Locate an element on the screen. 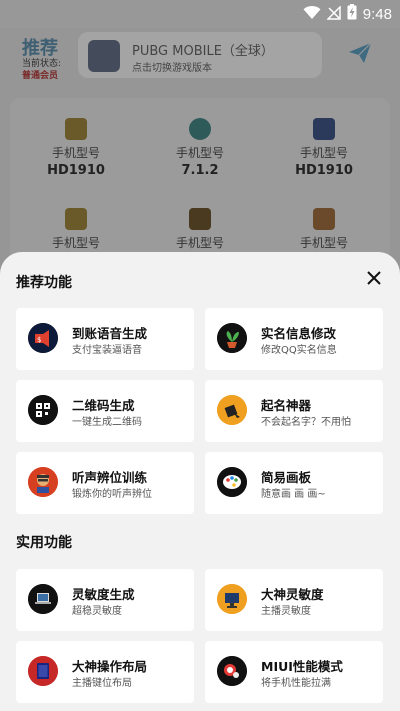  feature-pro-layout: 大神操作布局 主播键位布局 is located at coordinates (105, 672).